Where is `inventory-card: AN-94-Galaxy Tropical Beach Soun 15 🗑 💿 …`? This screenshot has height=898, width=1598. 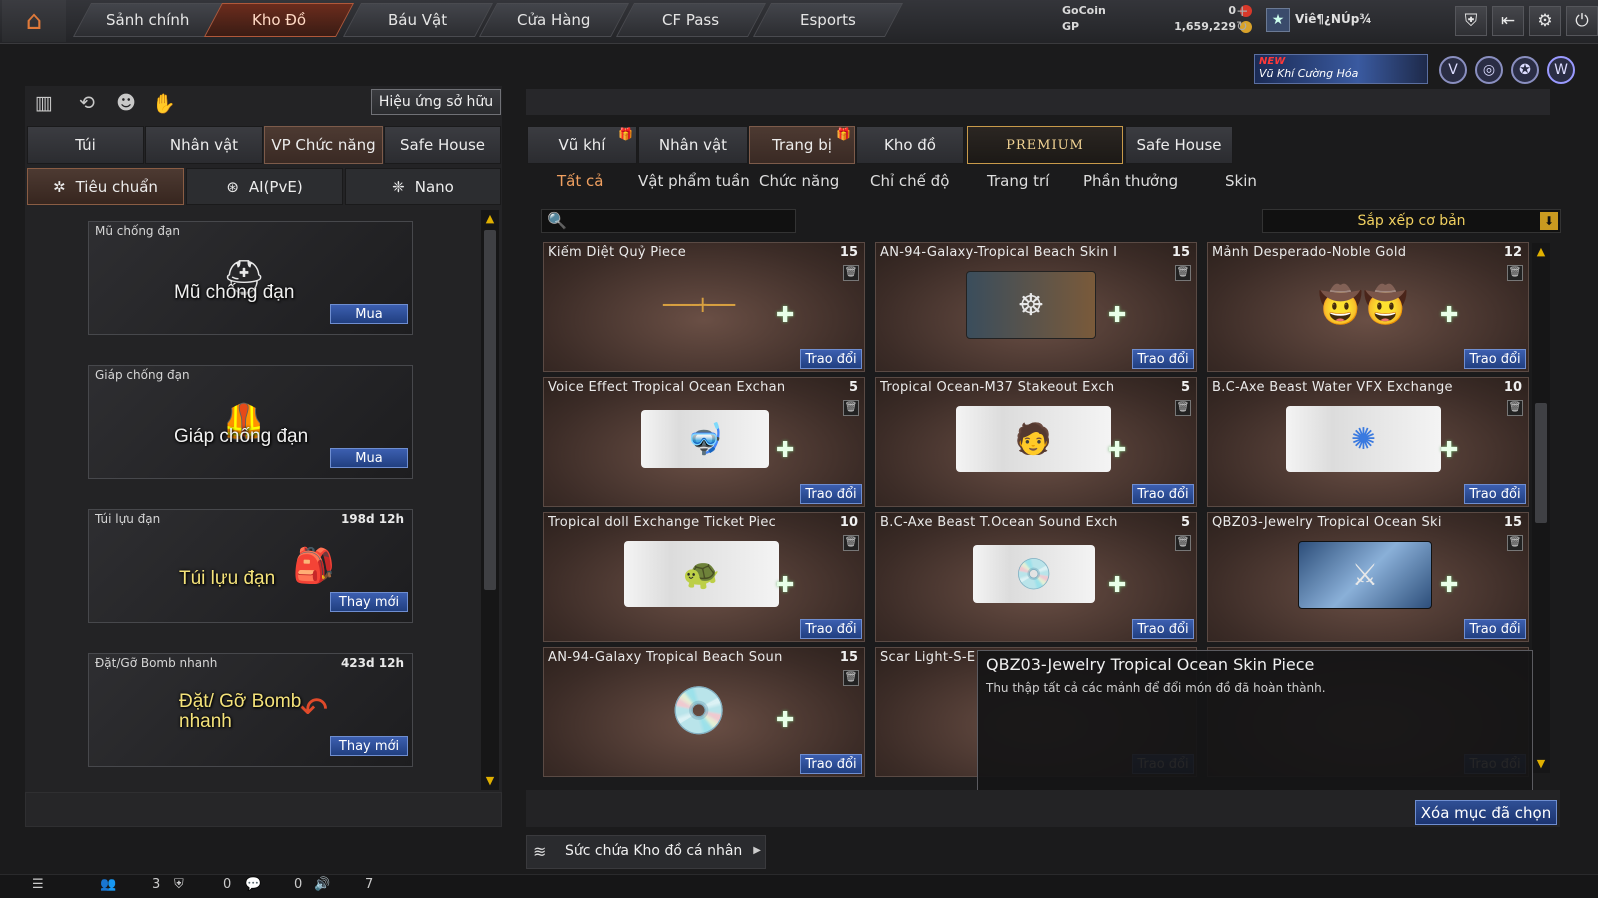 inventory-card: AN-94-Galaxy Tropical Beach Soun 15 🗑 💿 … is located at coordinates (704, 712).